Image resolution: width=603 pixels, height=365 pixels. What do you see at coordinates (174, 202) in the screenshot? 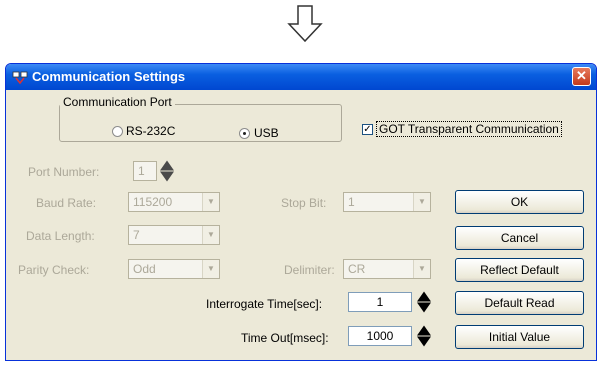
I see `baud-rate-select: 115200 ▼` at bounding box center [174, 202].